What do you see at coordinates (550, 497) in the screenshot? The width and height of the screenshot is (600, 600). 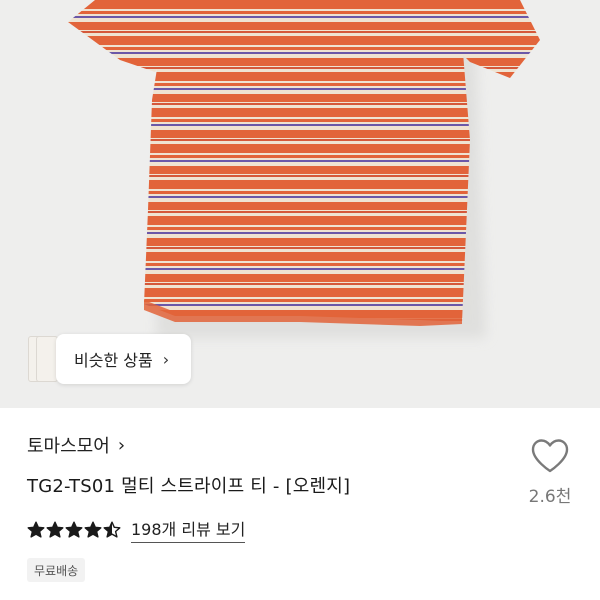 I see `like-count: 2.6천` at bounding box center [550, 497].